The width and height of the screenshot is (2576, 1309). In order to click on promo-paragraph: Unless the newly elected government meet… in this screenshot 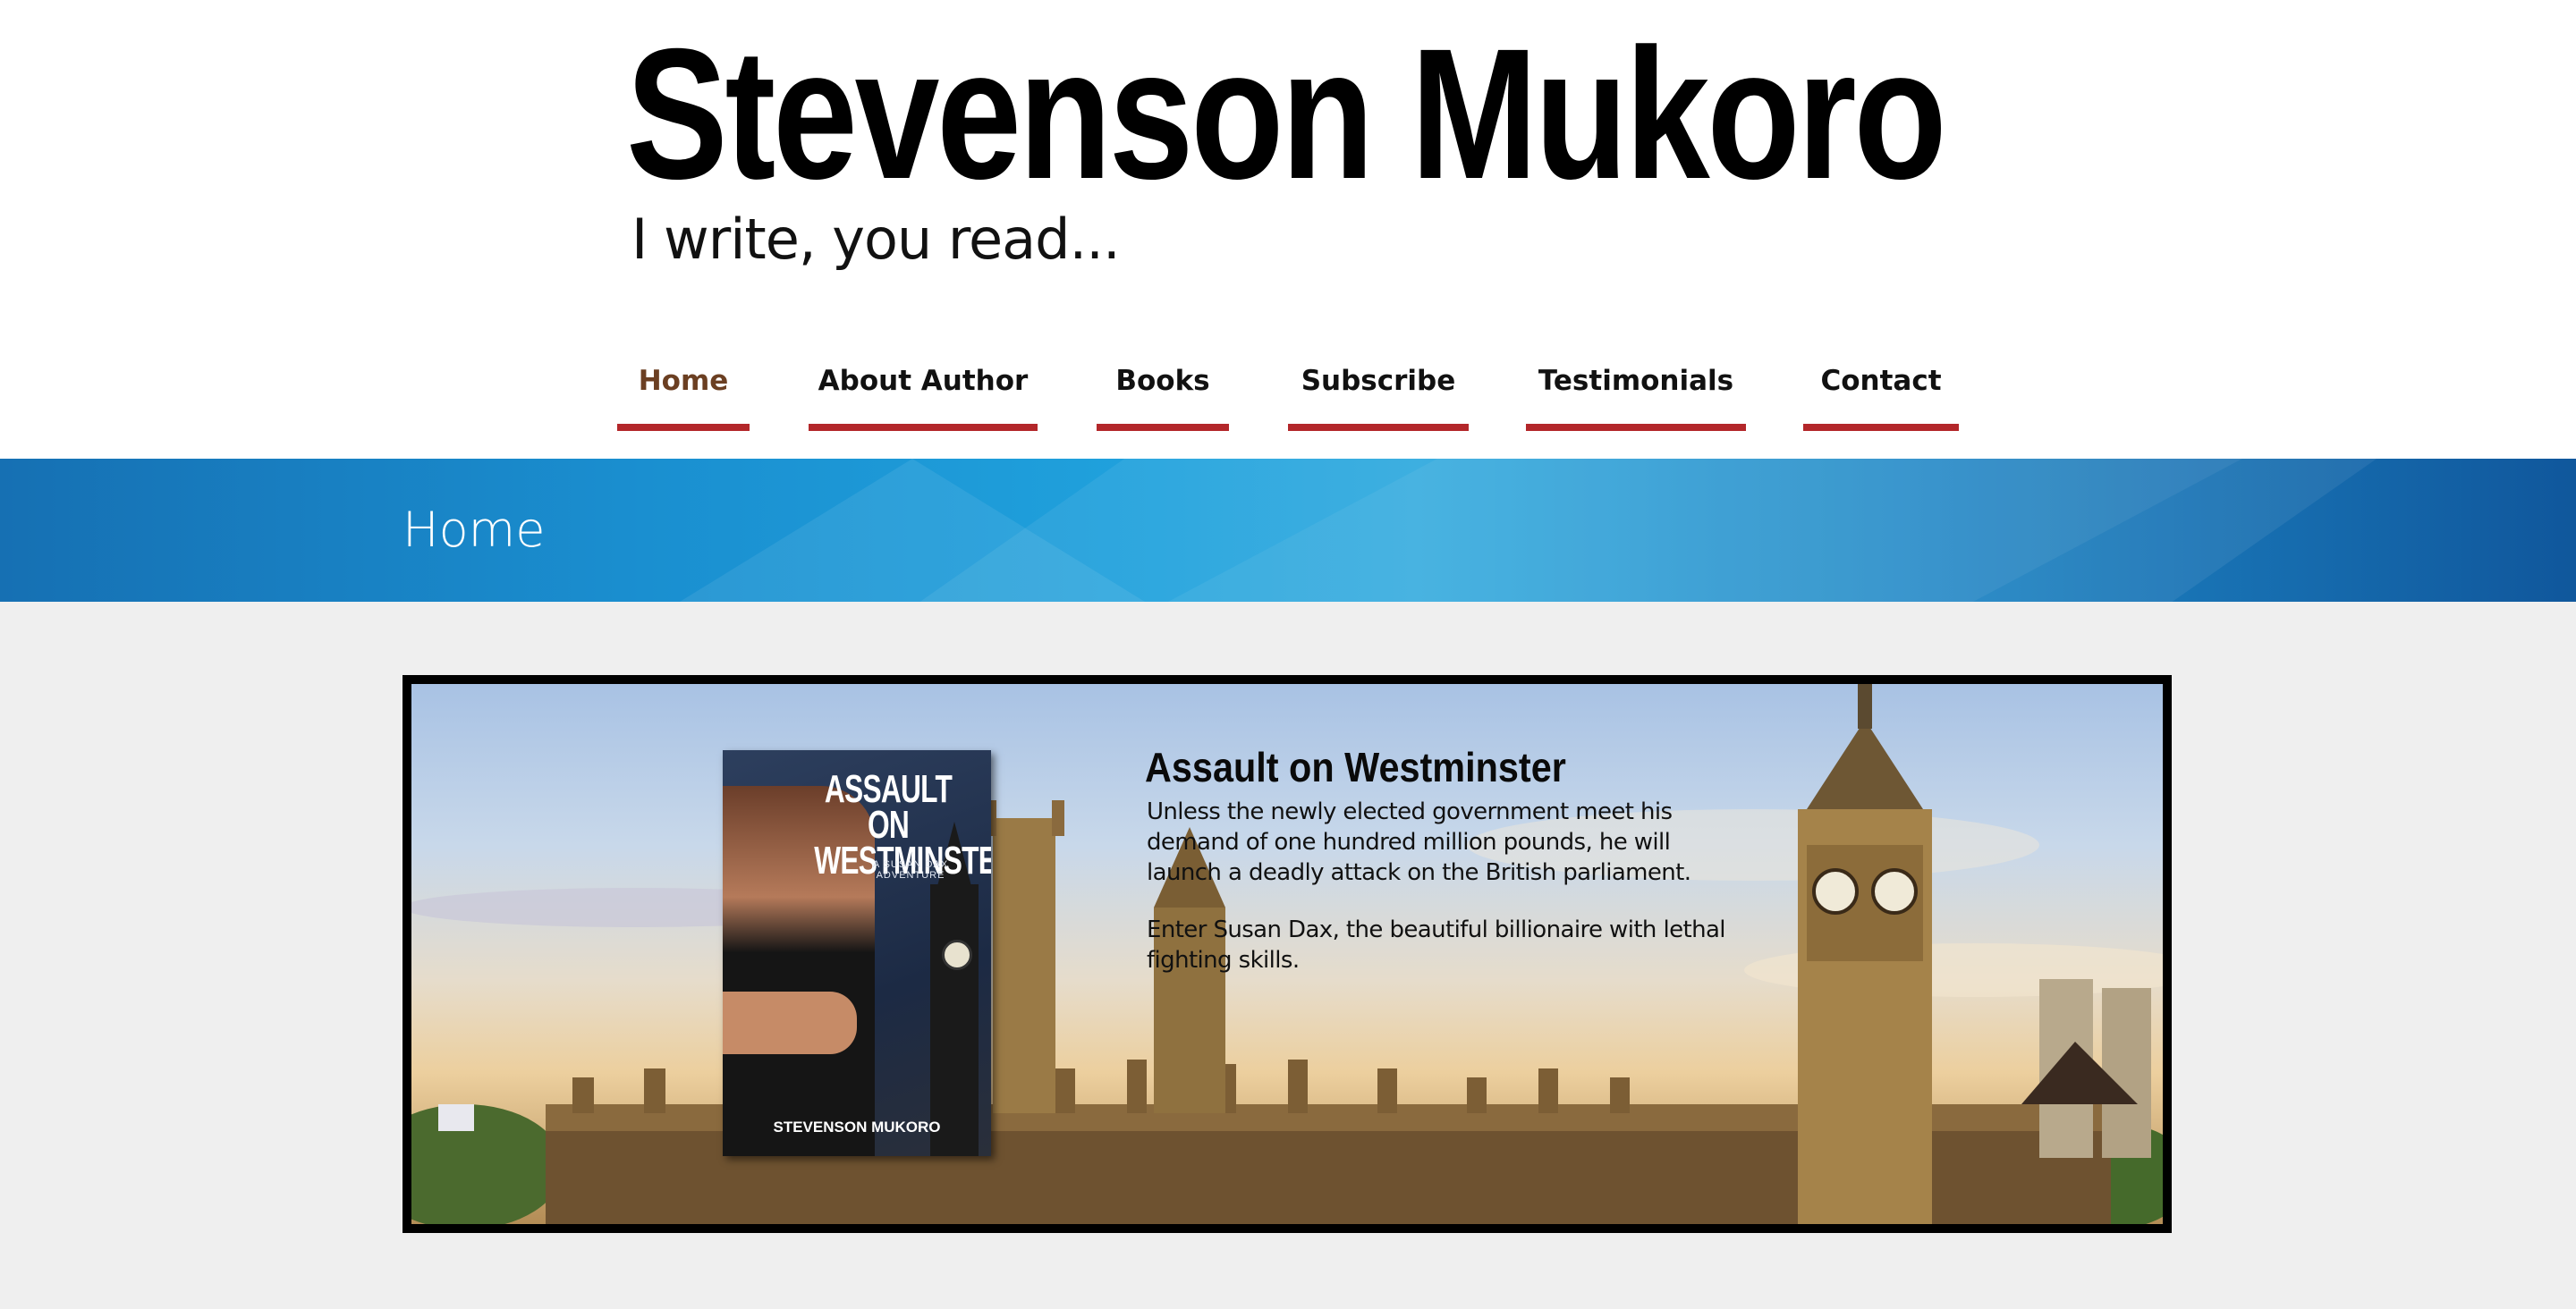, I will do `click(1419, 842)`.